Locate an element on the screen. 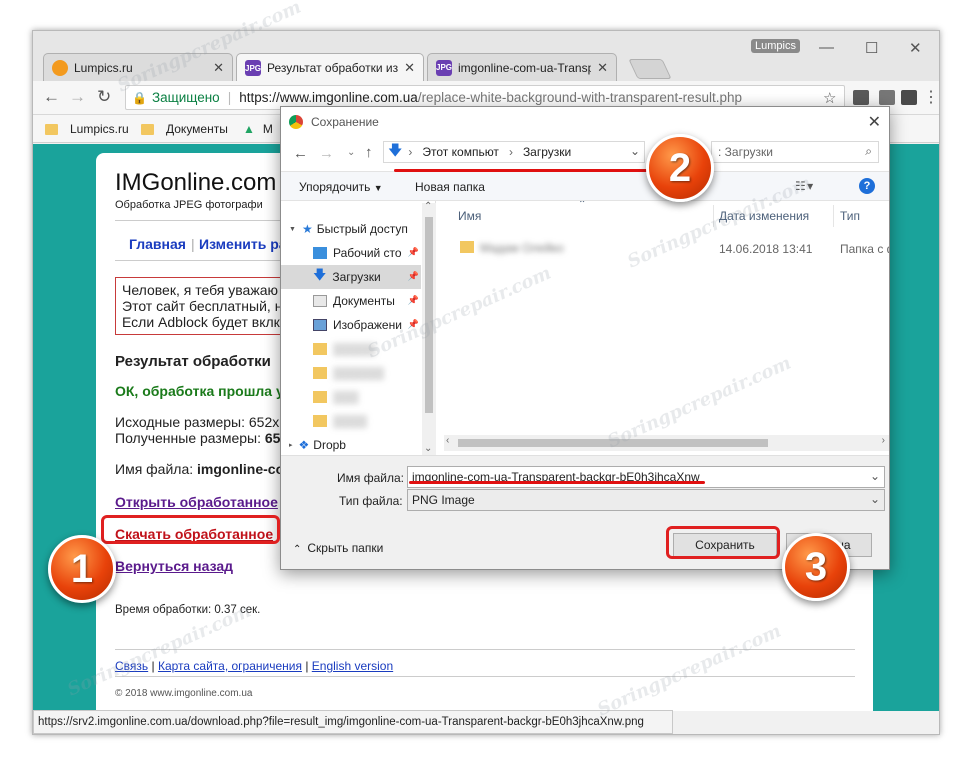 This screenshot has height=763, width=971. path-segment: Загрузки is located at coordinates (547, 152).